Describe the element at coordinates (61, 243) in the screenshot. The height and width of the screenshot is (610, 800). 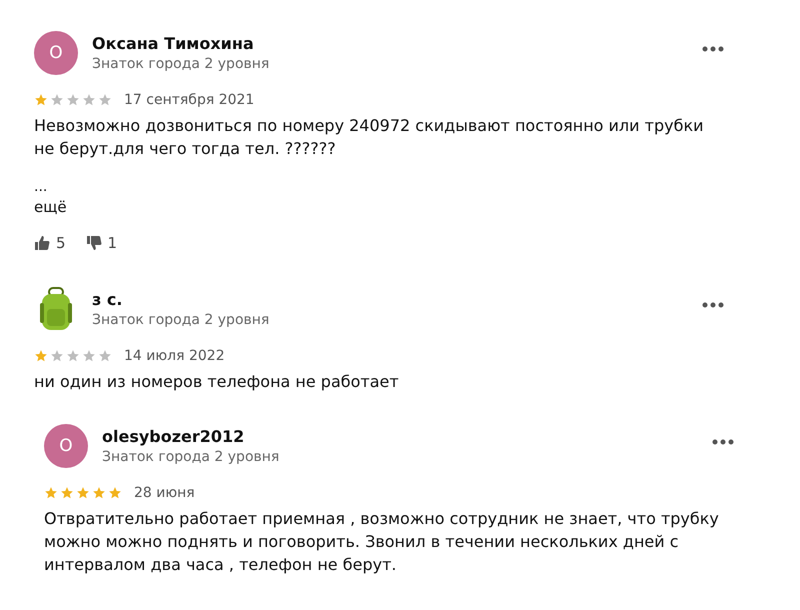
I see `like-count: 5` at that location.